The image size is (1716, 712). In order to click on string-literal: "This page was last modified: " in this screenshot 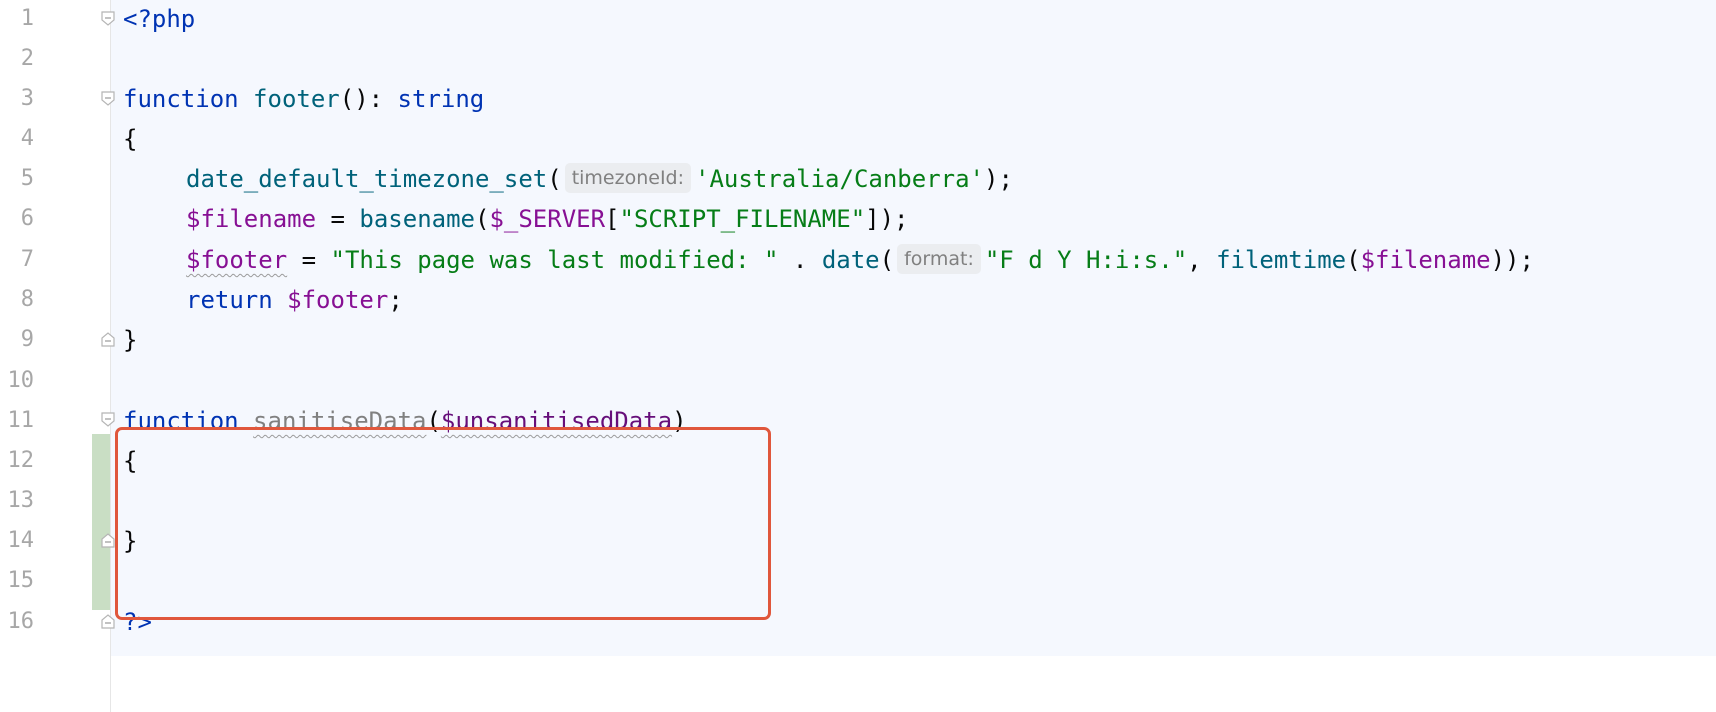, I will do `click(554, 260)`.